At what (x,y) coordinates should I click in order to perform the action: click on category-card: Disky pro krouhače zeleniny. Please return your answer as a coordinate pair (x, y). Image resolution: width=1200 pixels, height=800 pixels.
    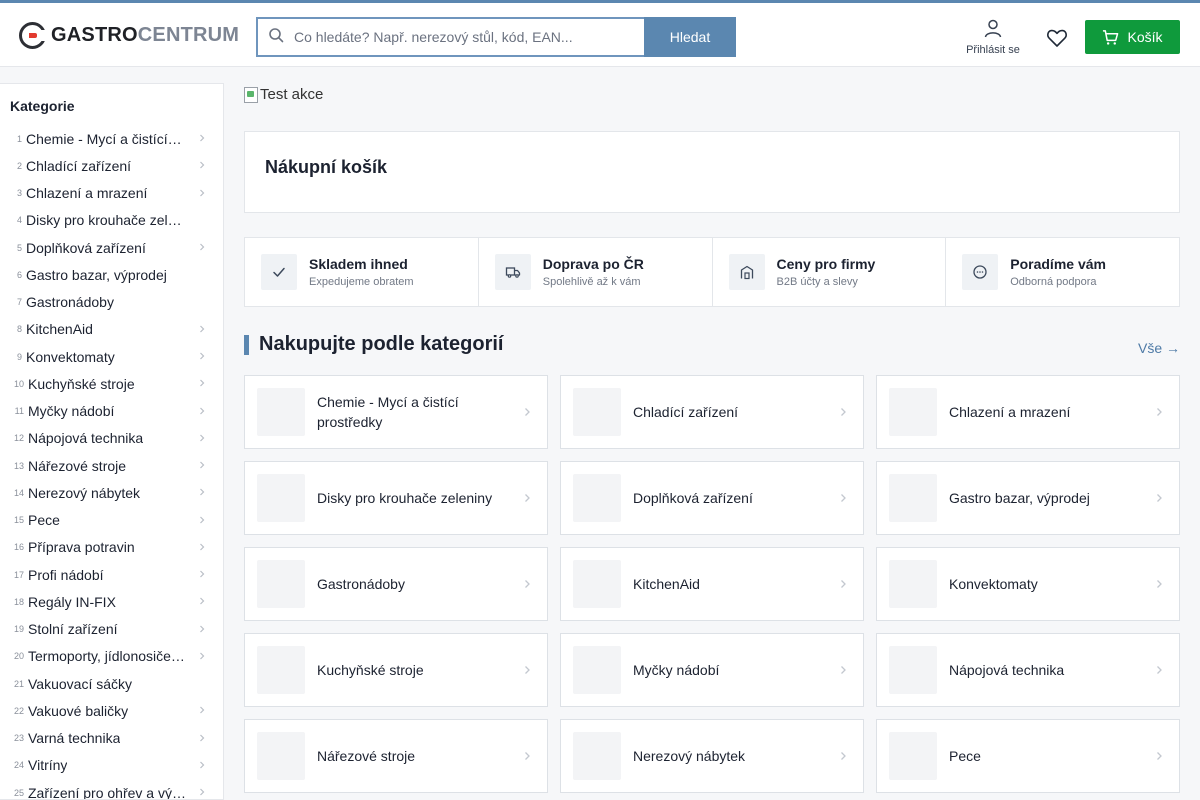
    Looking at the image, I should click on (396, 498).